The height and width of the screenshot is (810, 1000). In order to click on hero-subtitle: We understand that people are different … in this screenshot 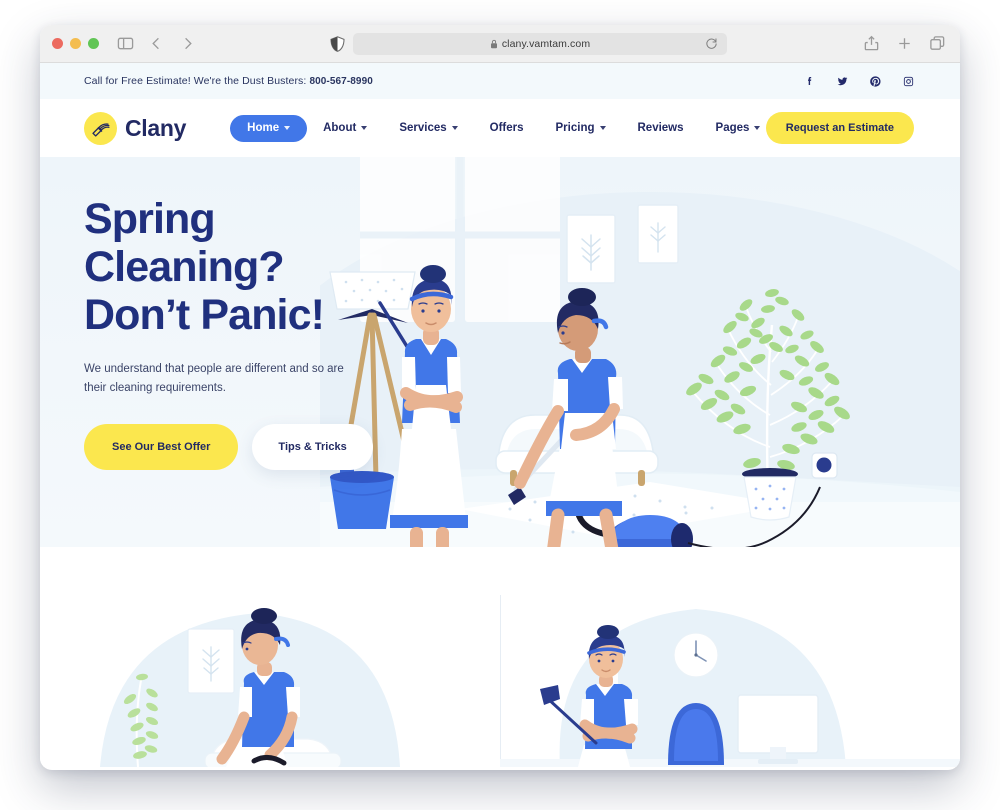, I will do `click(214, 379)`.